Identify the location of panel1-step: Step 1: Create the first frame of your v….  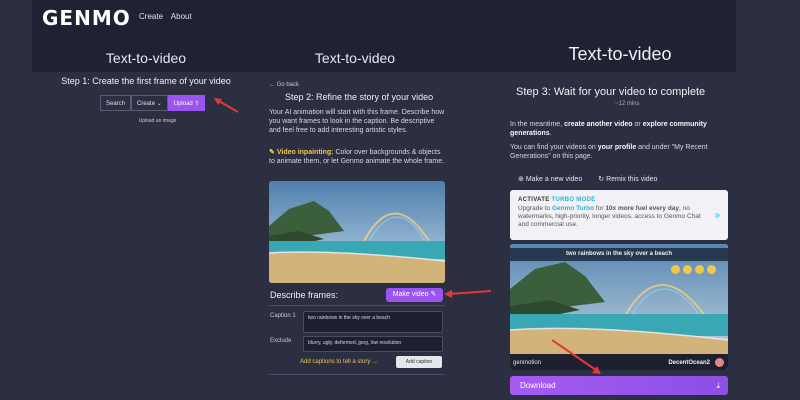
(146, 81).